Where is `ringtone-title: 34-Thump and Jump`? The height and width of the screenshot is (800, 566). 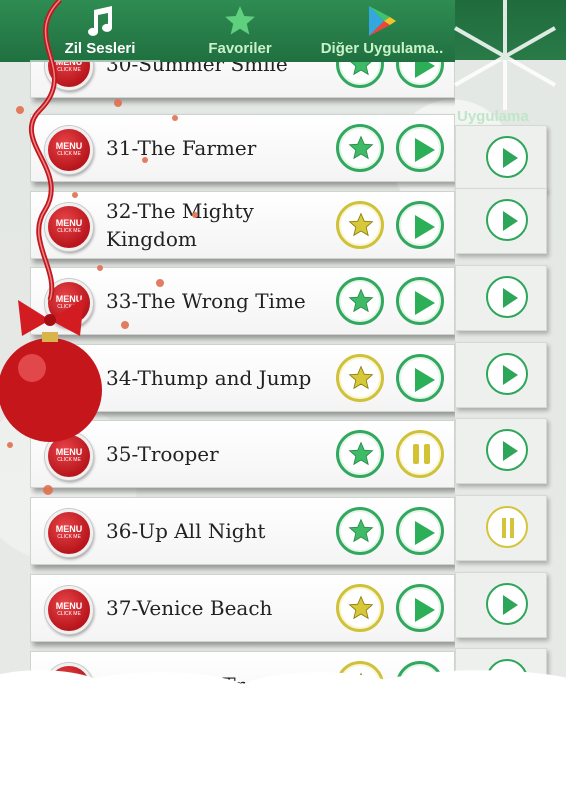 ringtone-title: 34-Thump and Jump is located at coordinates (209, 378).